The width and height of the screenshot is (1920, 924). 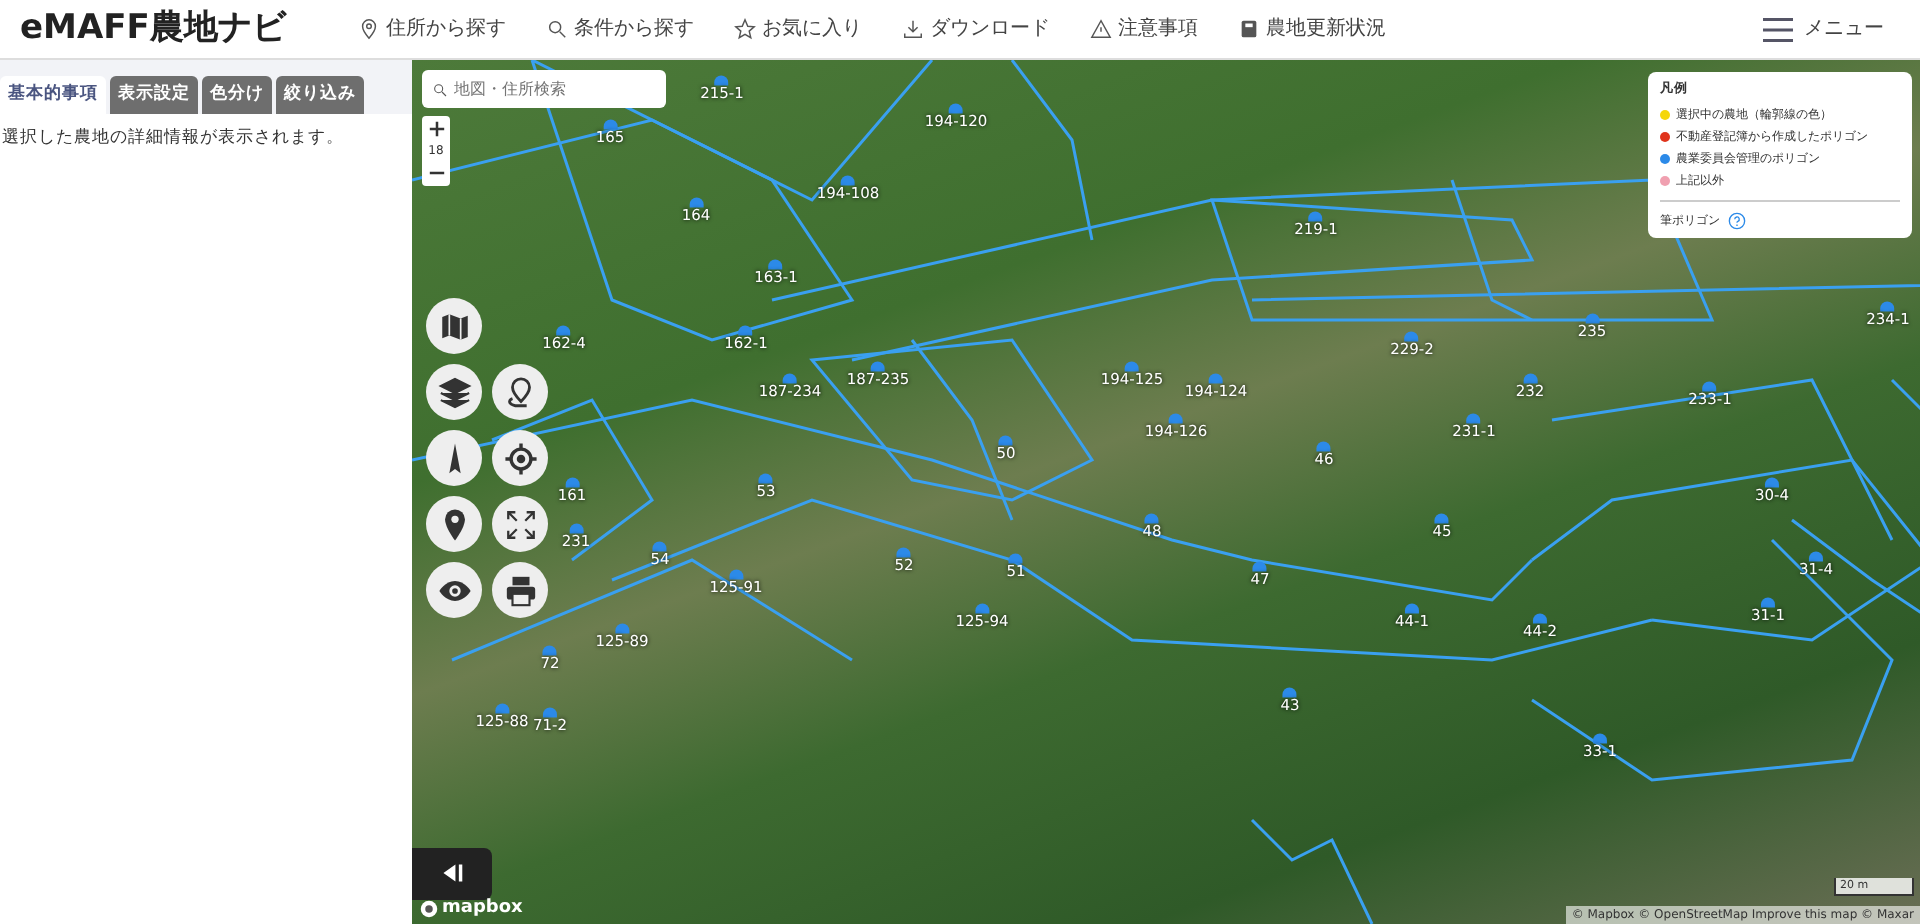 What do you see at coordinates (454, 392) in the screenshot?
I see `layers-icon` at bounding box center [454, 392].